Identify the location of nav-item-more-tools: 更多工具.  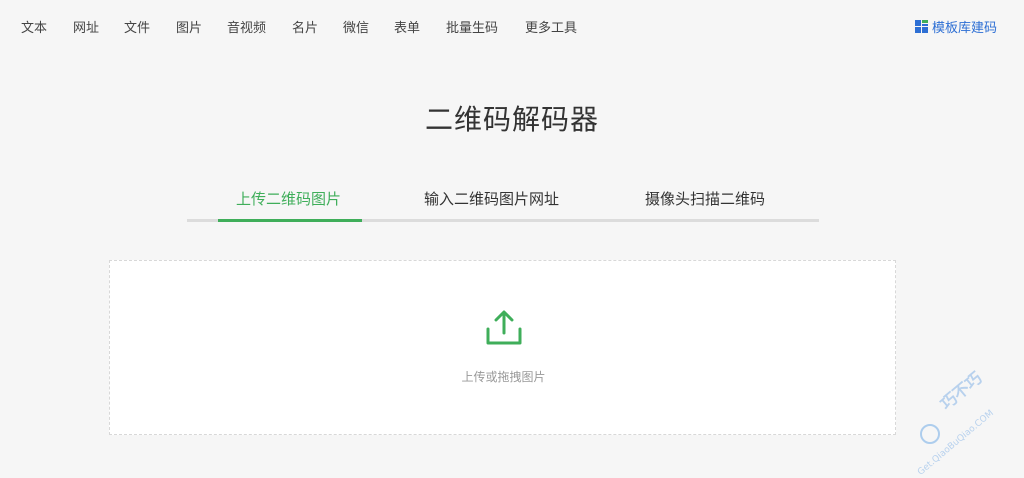
(551, 26).